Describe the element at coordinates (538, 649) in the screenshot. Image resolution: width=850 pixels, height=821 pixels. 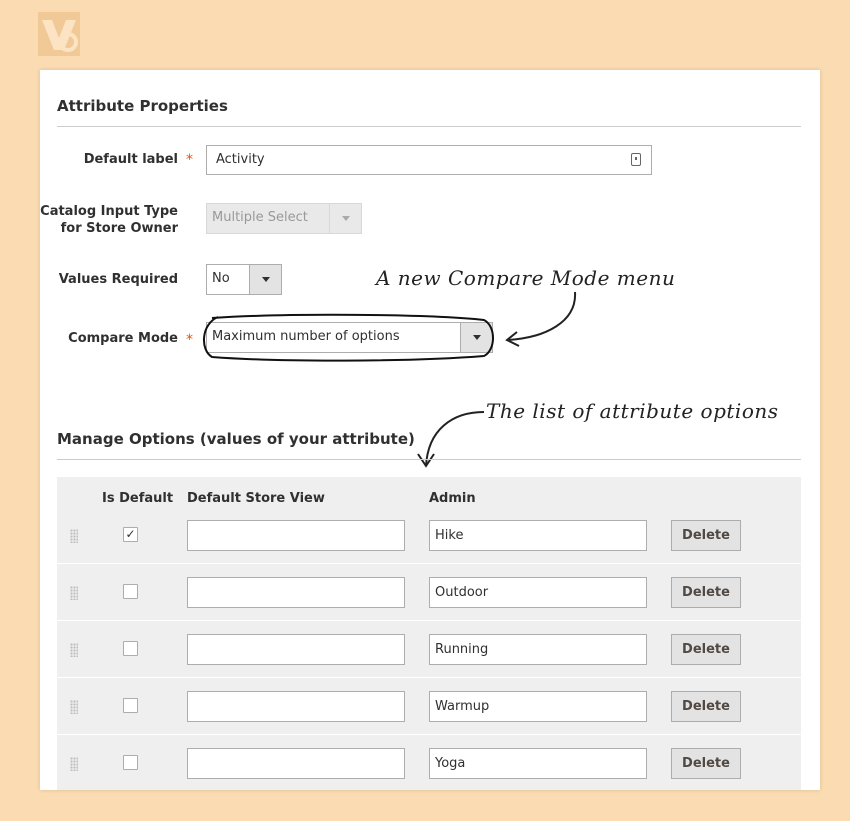
I see `admin-input: Running` at that location.